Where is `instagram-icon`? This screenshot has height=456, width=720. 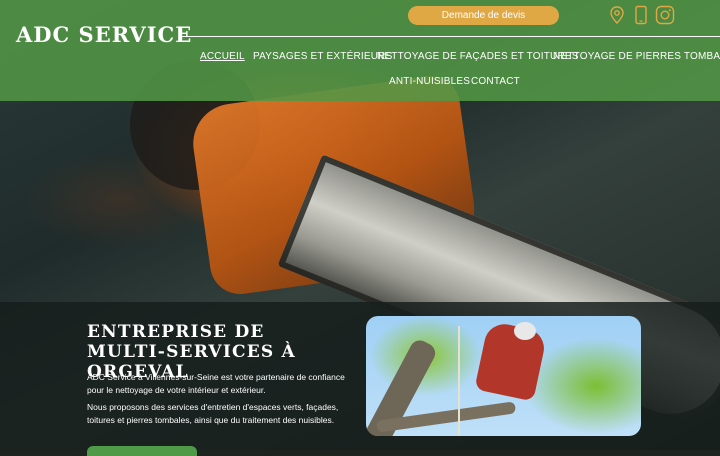
instagram-icon is located at coordinates (665, 15).